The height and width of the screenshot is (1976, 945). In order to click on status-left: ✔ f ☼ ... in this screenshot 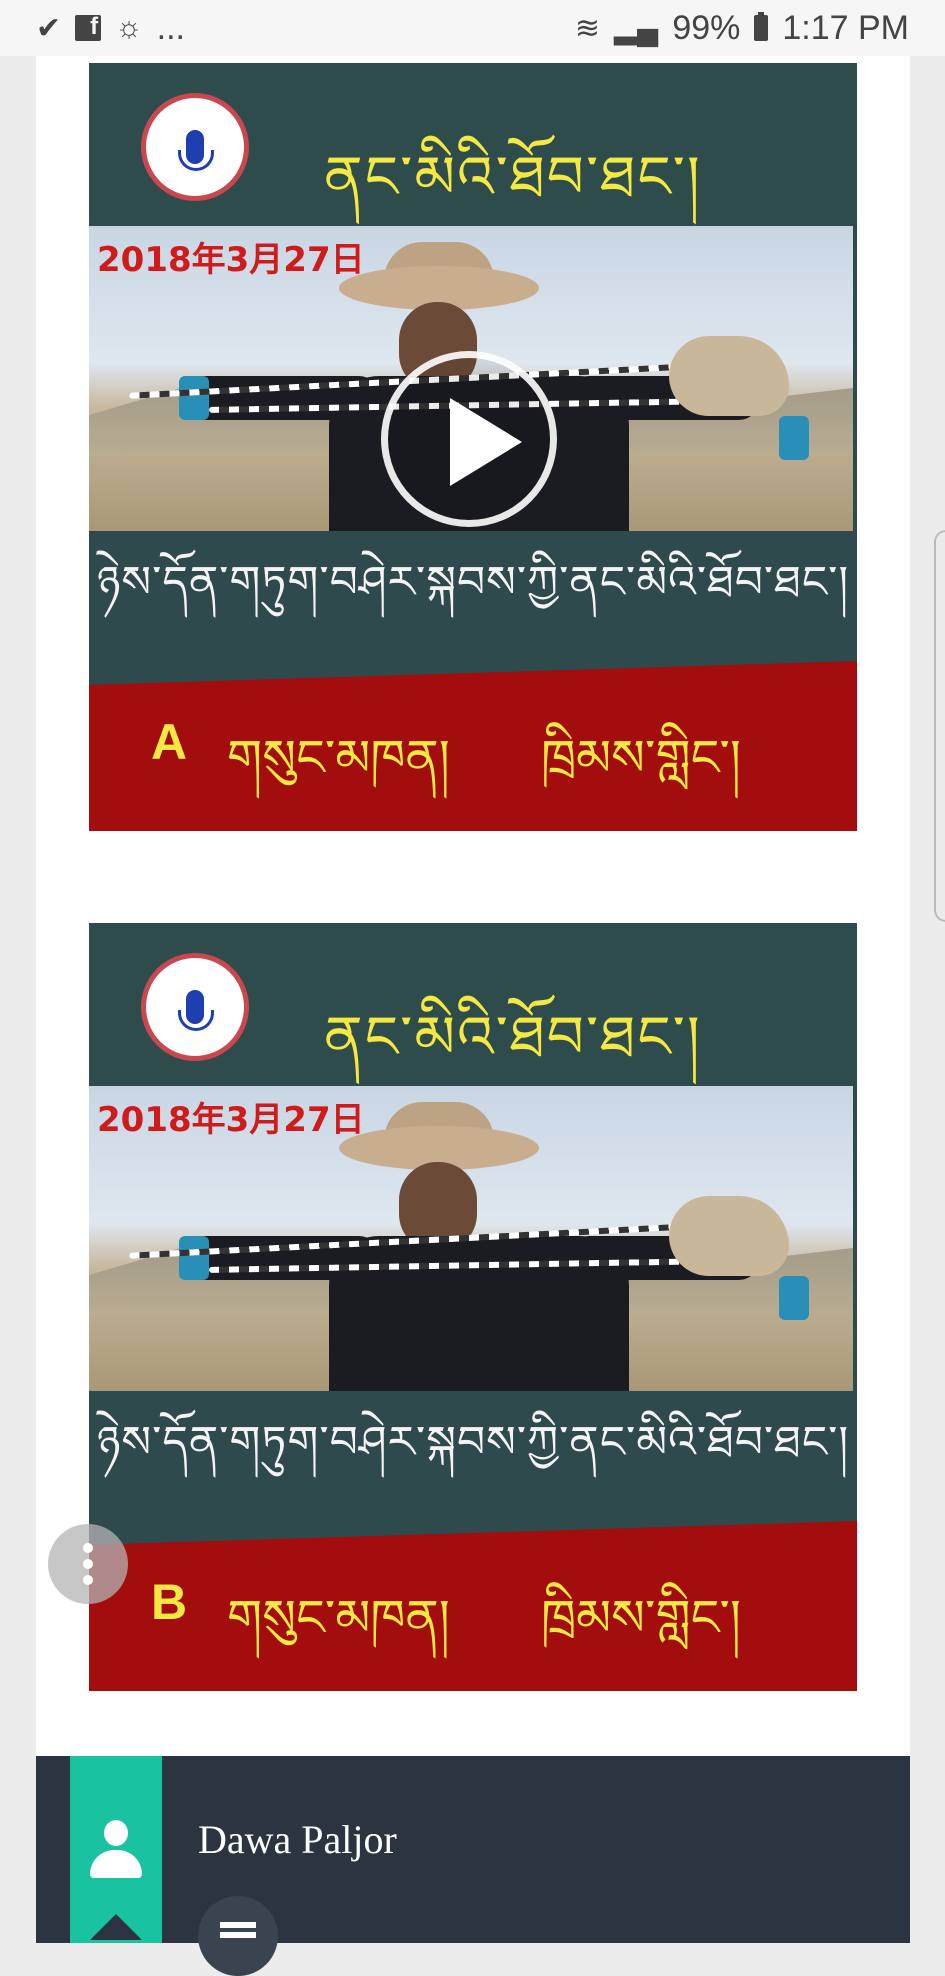, I will do `click(110, 28)`.